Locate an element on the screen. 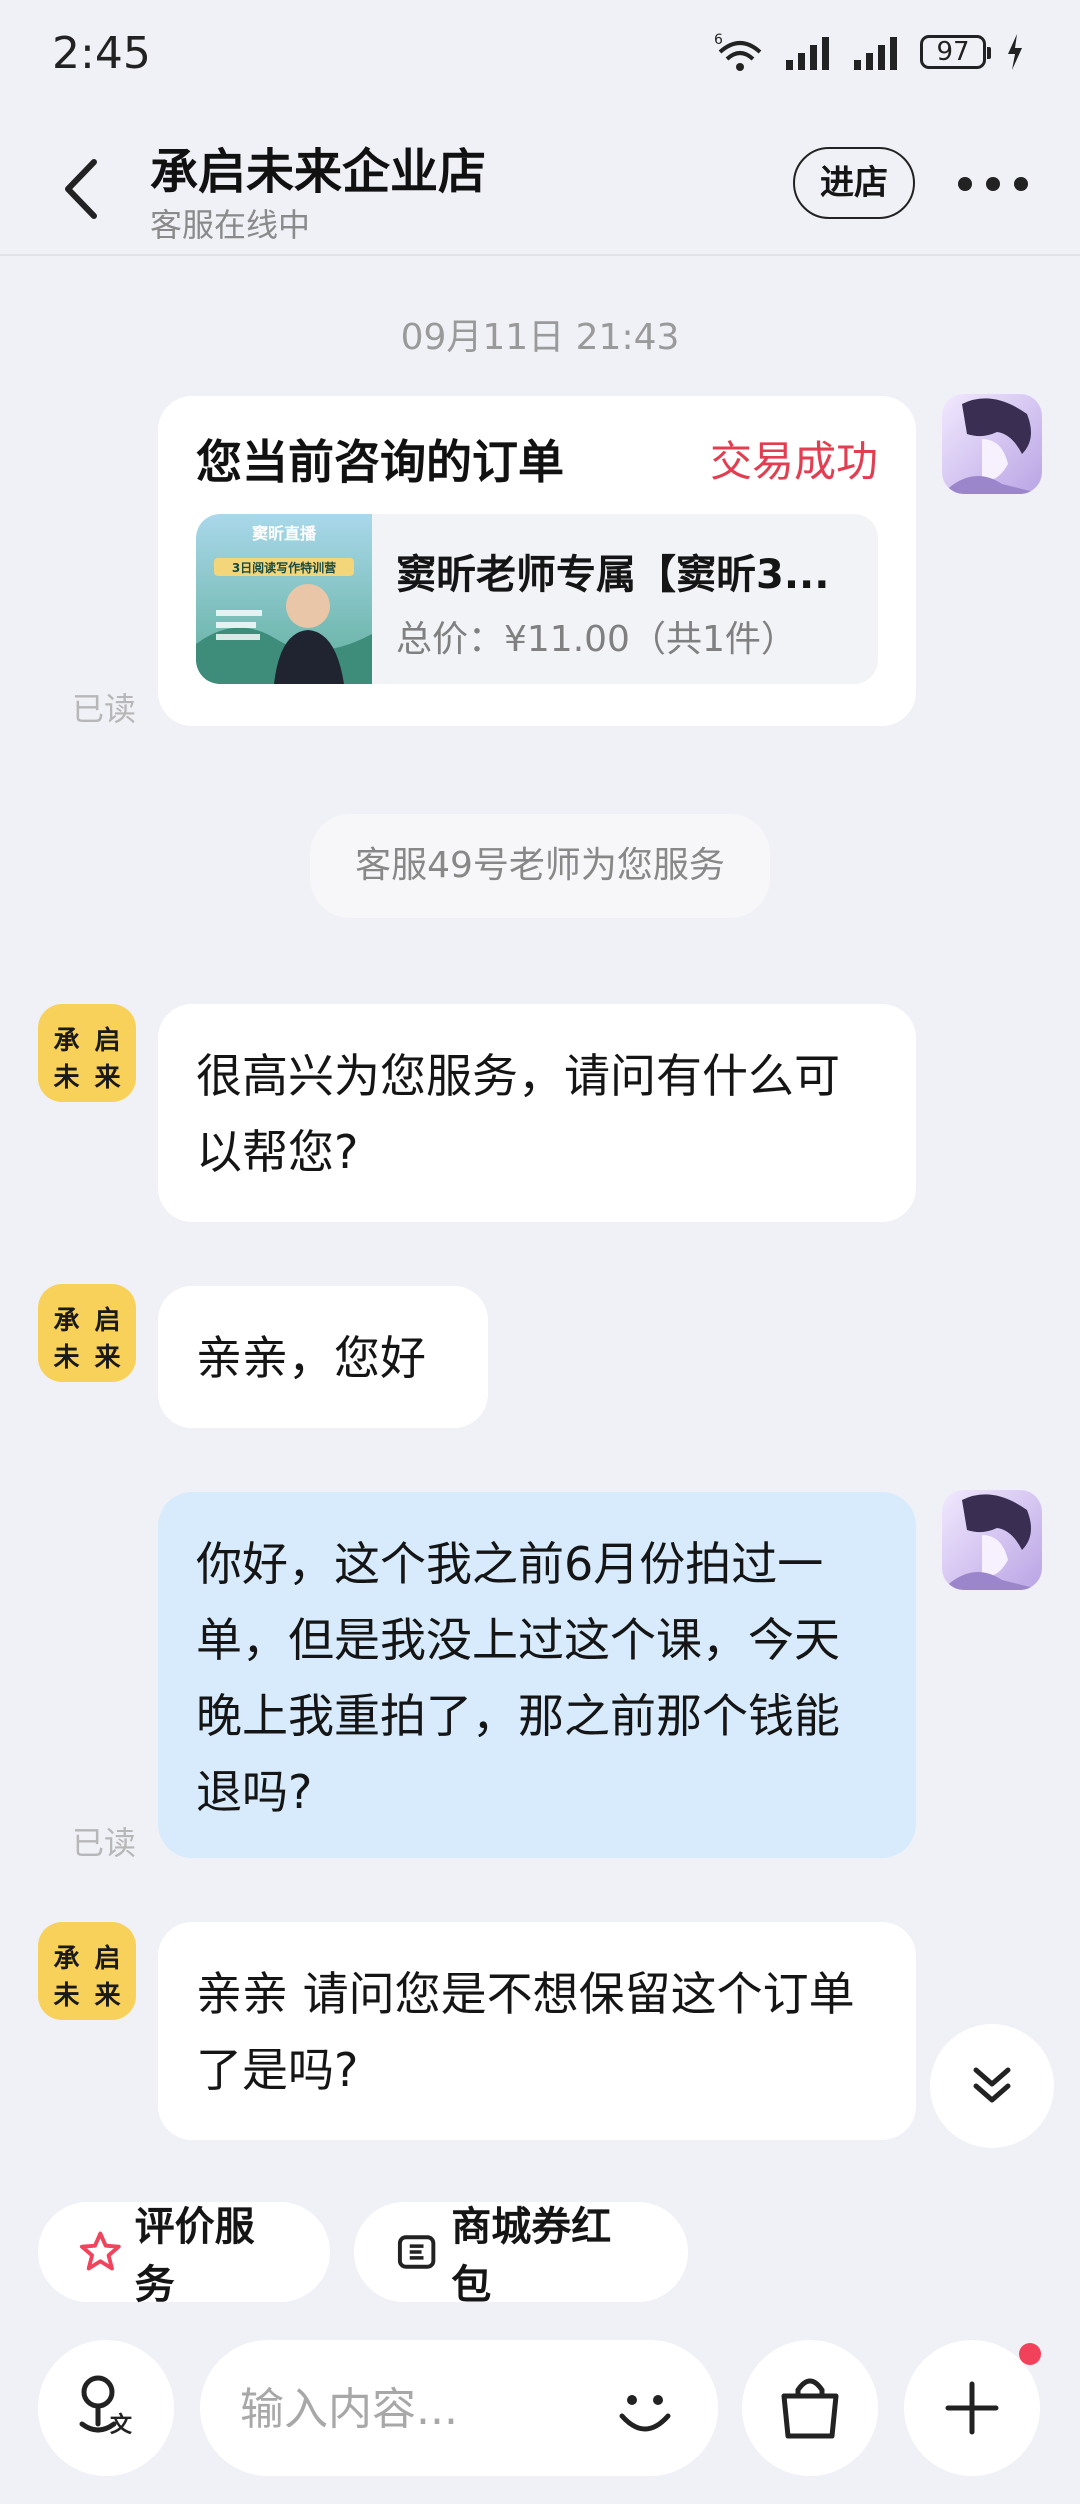  message-bubble-shop: 亲亲 请问您是不想保留这个订单了是吗? is located at coordinates (537, 2031).